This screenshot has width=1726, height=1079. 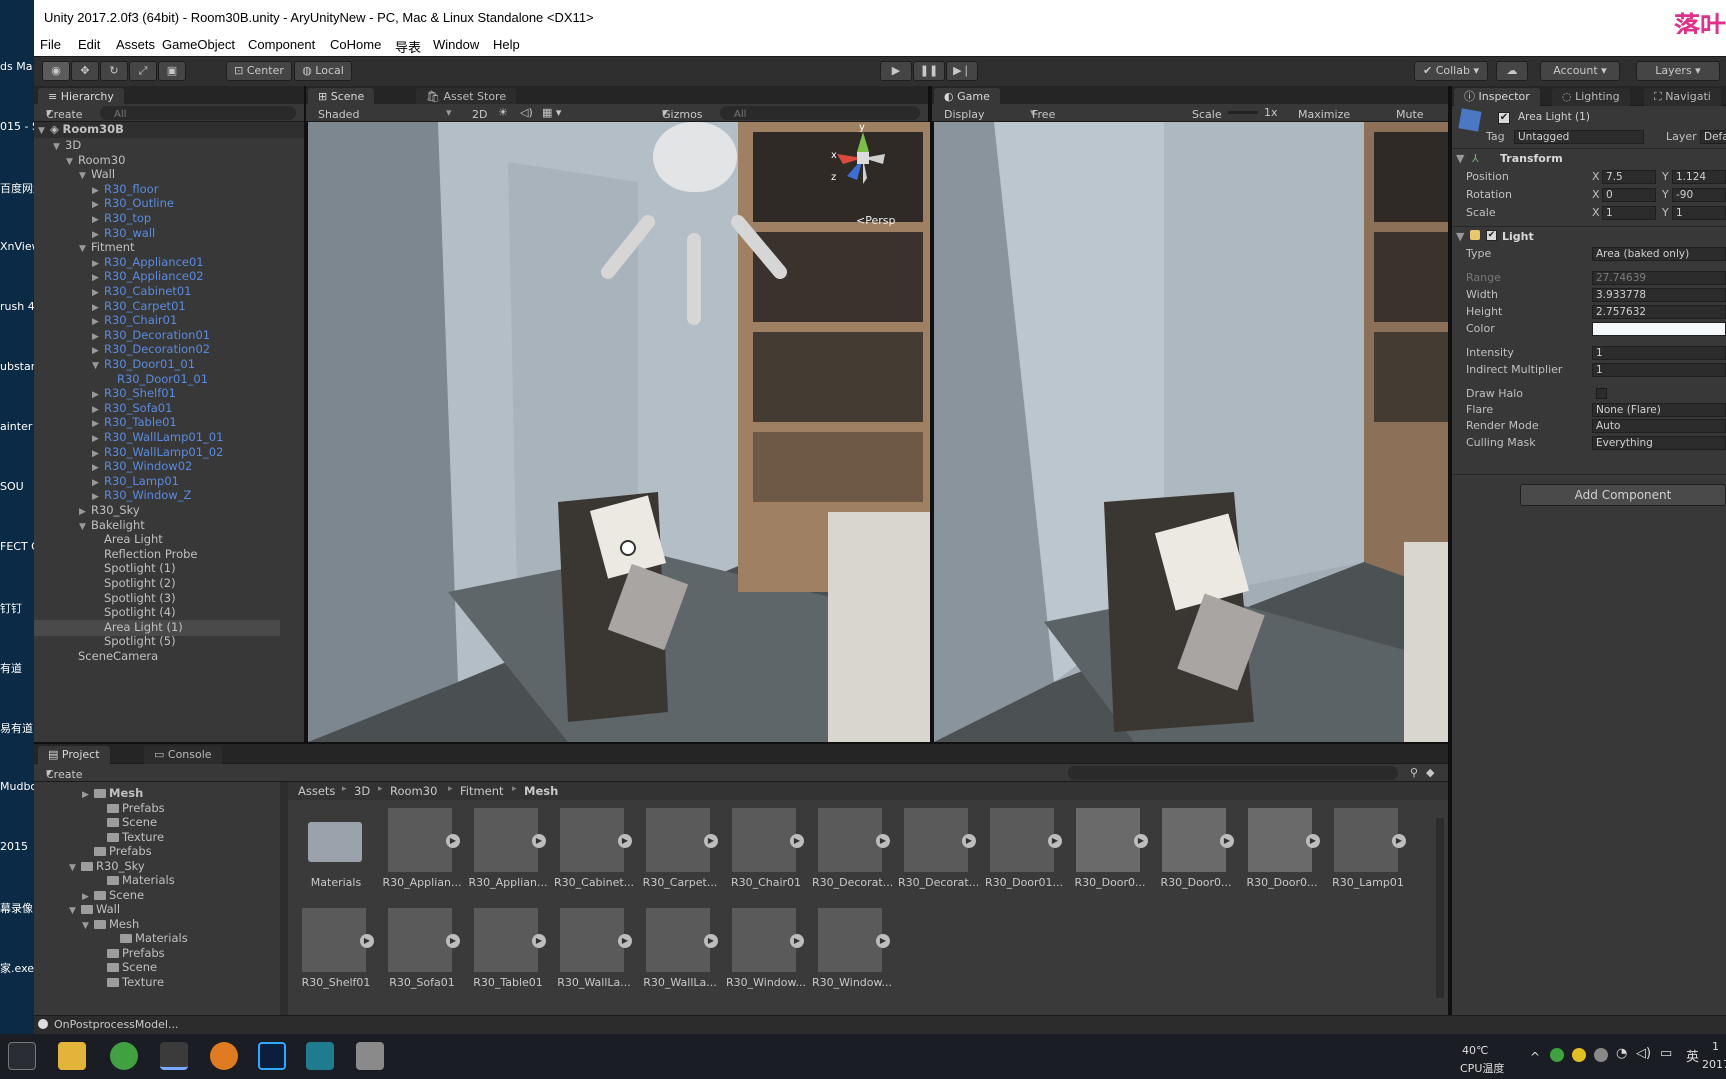 I want to click on clock-time: 1, so click(x=1715, y=1046).